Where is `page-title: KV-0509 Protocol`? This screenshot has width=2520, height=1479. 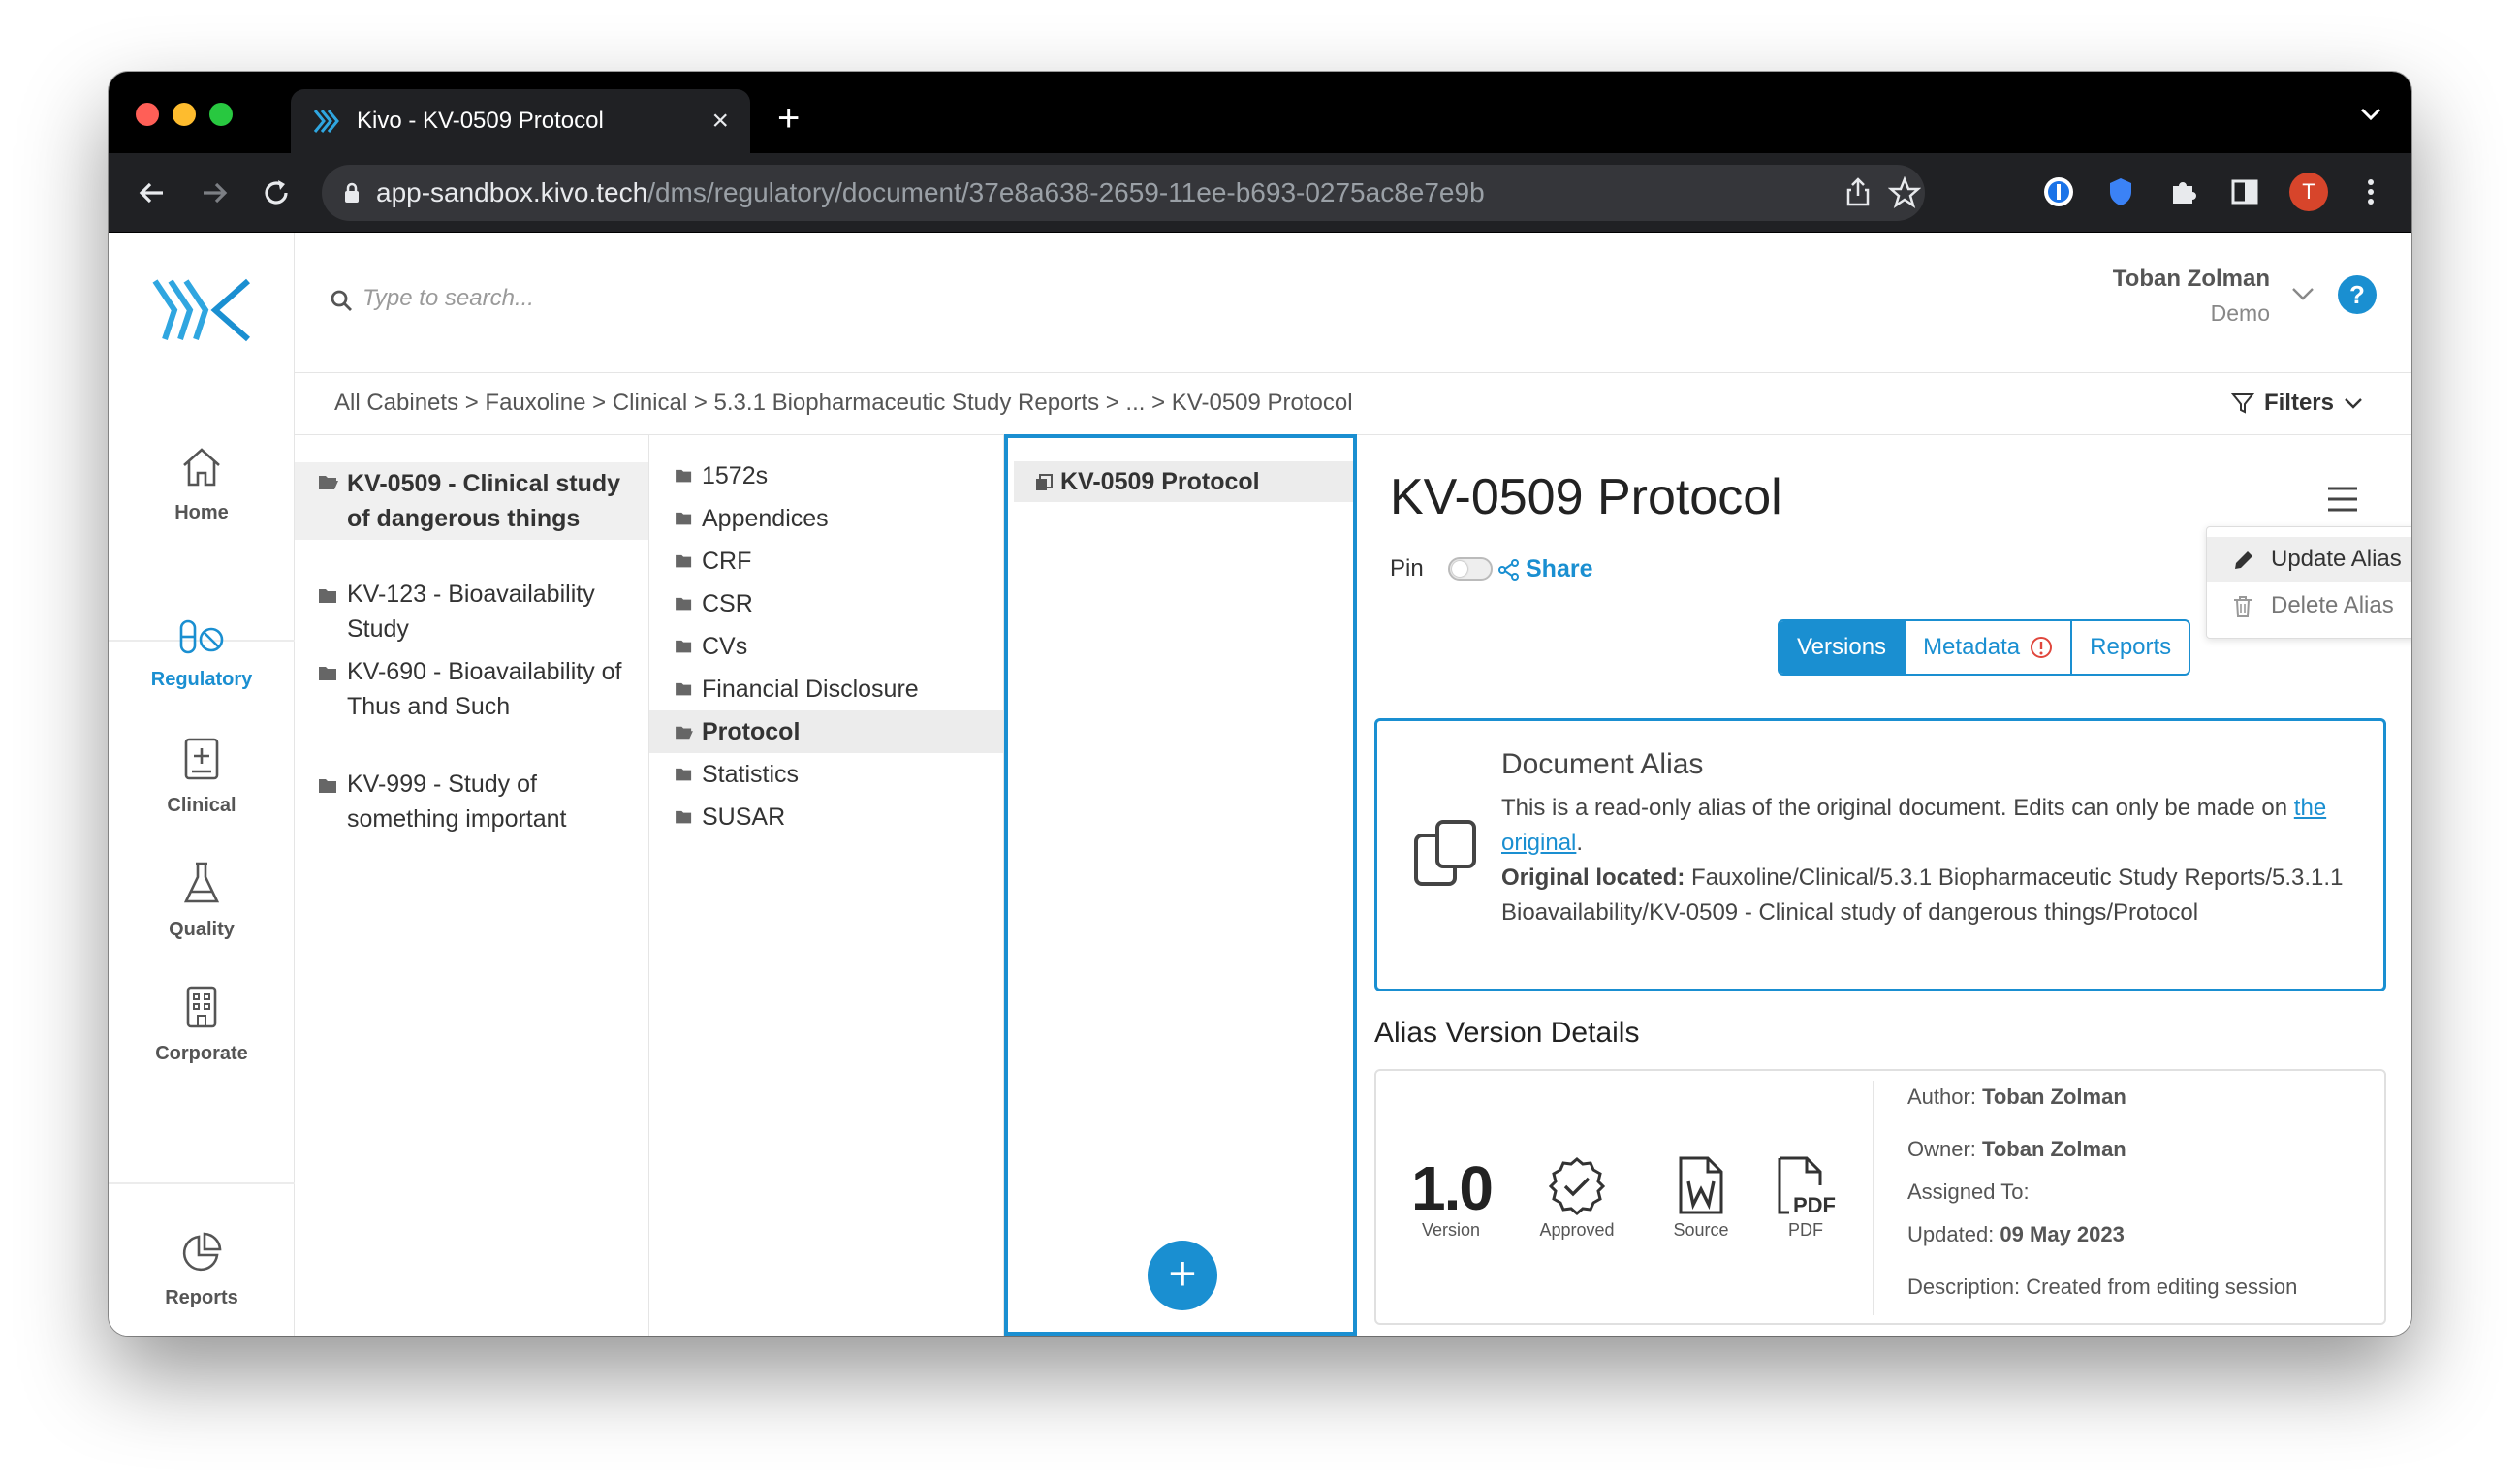
page-title: KV-0509 Protocol is located at coordinates (1586, 497).